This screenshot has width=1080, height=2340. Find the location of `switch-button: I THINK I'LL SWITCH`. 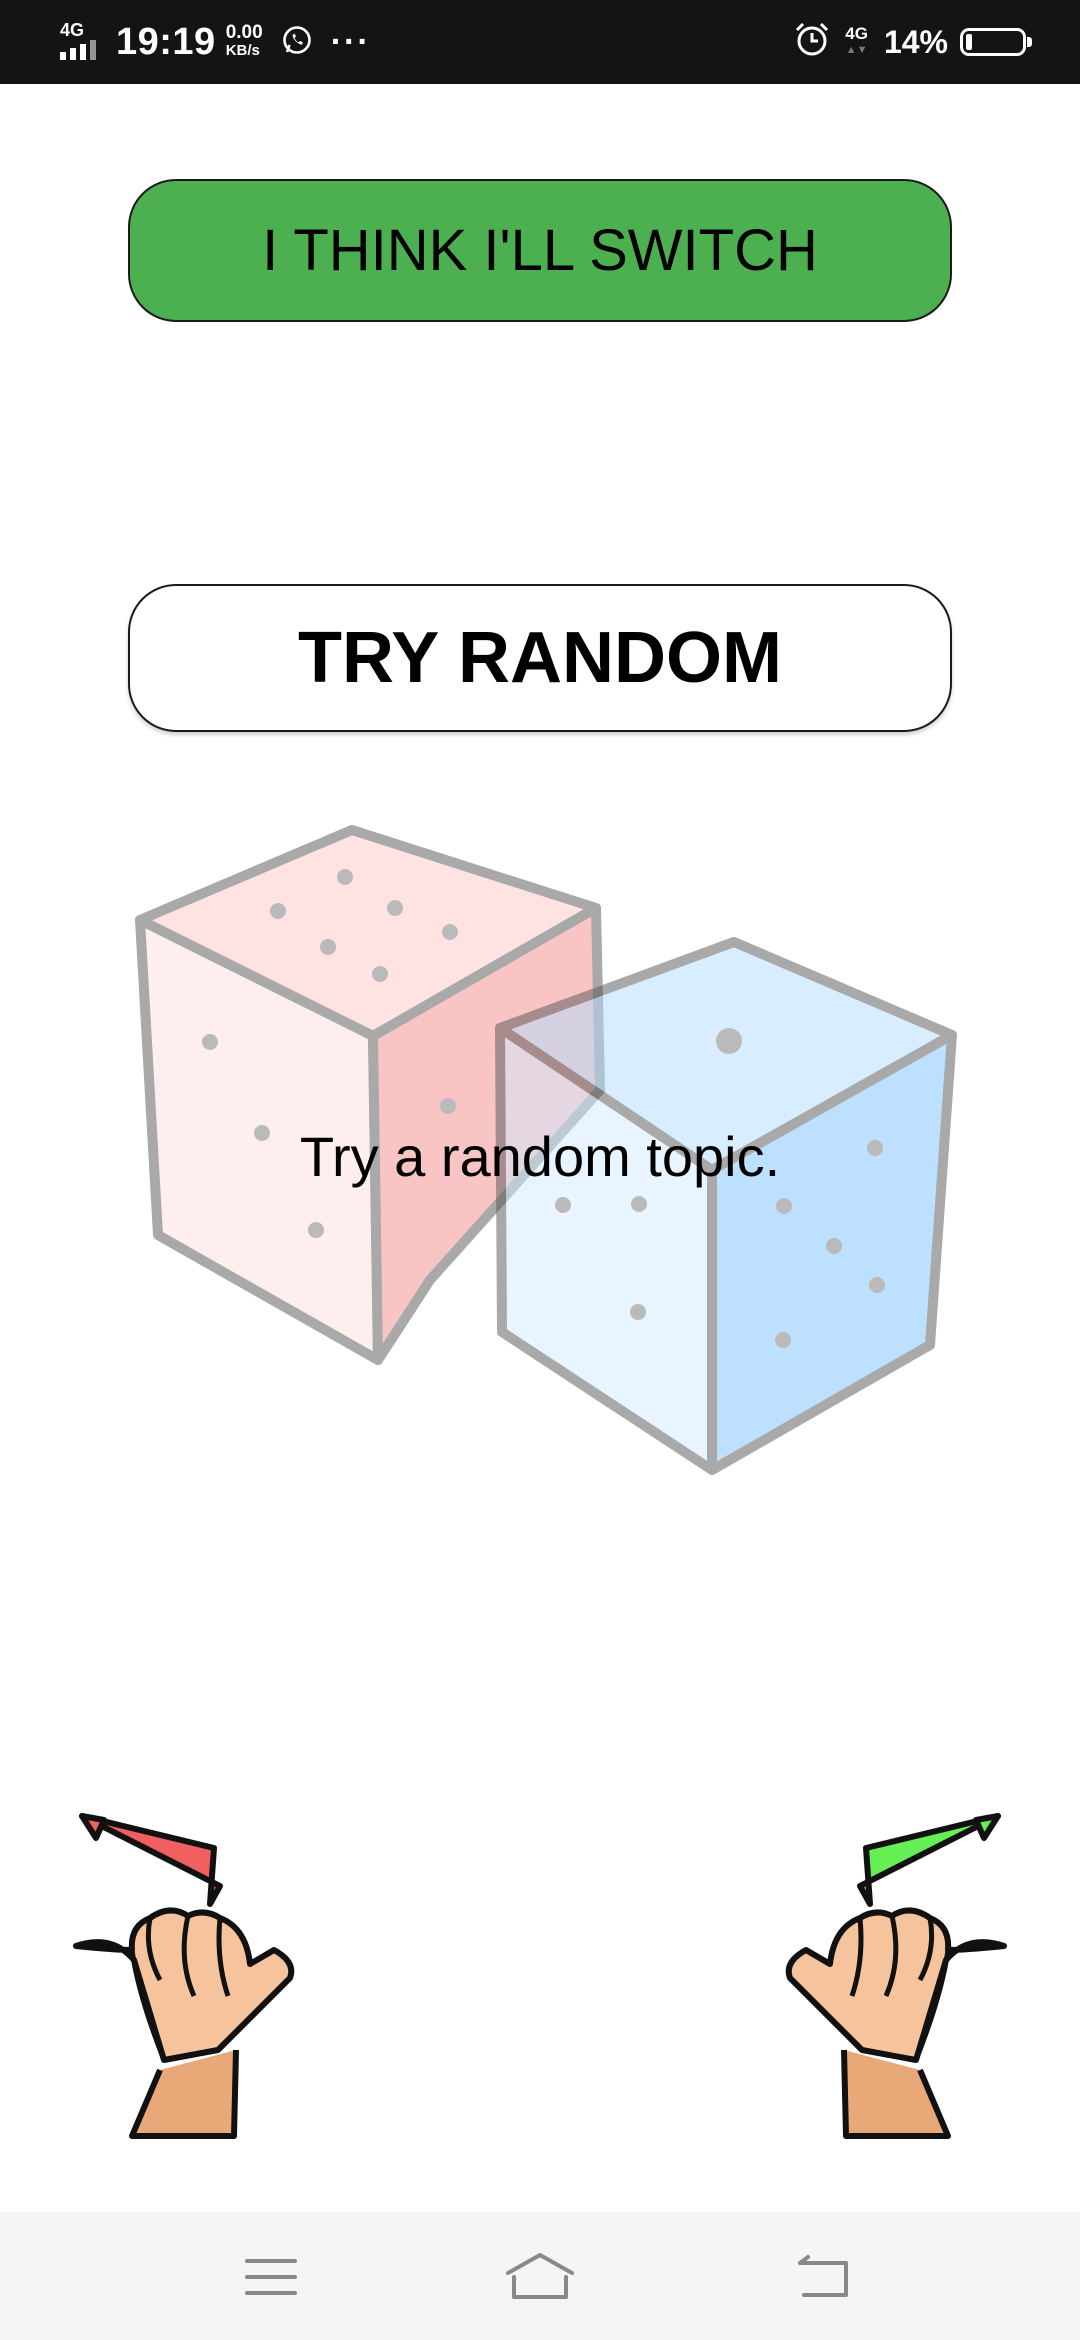

switch-button: I THINK I'LL SWITCH is located at coordinates (540, 250).